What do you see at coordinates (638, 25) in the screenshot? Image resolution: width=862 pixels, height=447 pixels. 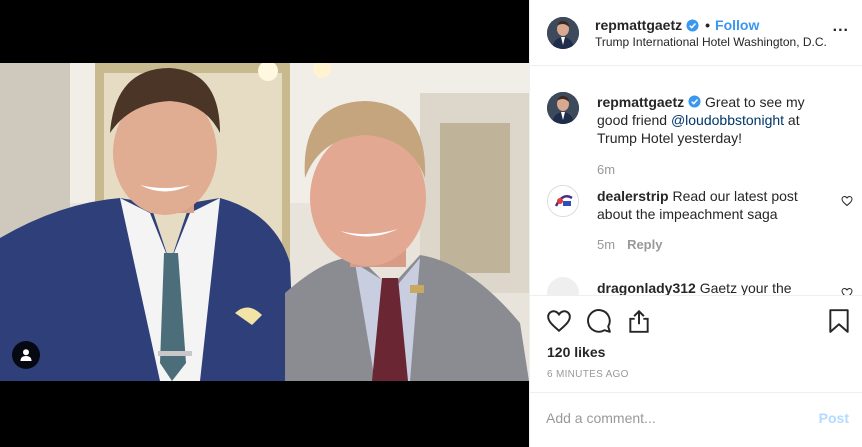 I see `author-username: repmattgaetz` at bounding box center [638, 25].